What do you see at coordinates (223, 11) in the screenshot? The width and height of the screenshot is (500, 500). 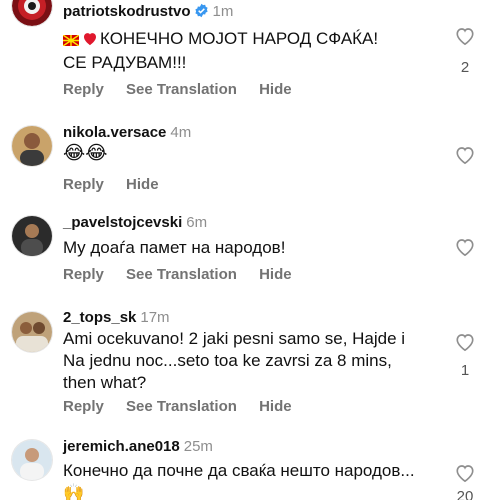 I see `timestamp: 1m` at bounding box center [223, 11].